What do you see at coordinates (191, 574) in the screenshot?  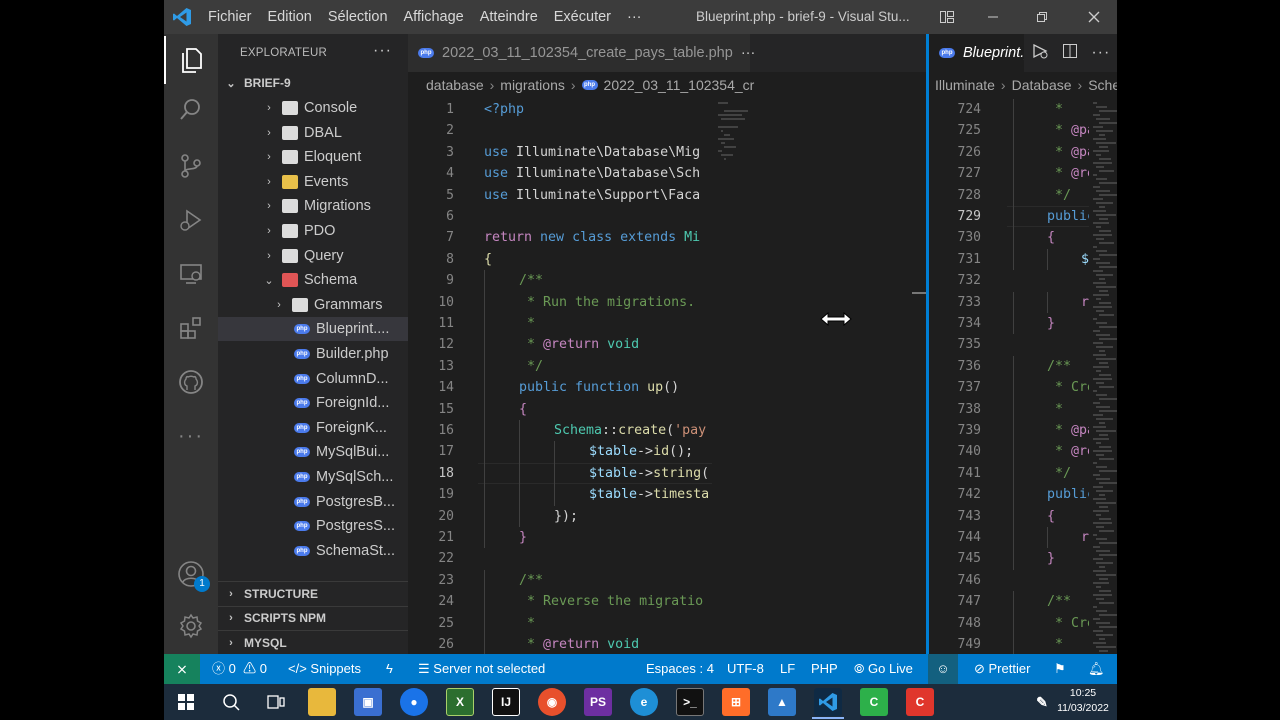 I see `accounts-icon: 1` at bounding box center [191, 574].